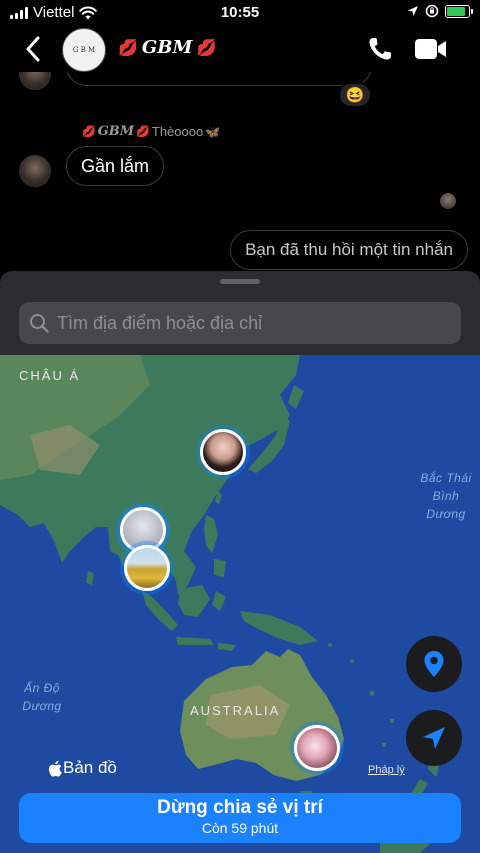 Image resolution: width=480 pixels, height=853 pixels. I want to click on status-bar: Viettel 10:55, so click(240, 13).